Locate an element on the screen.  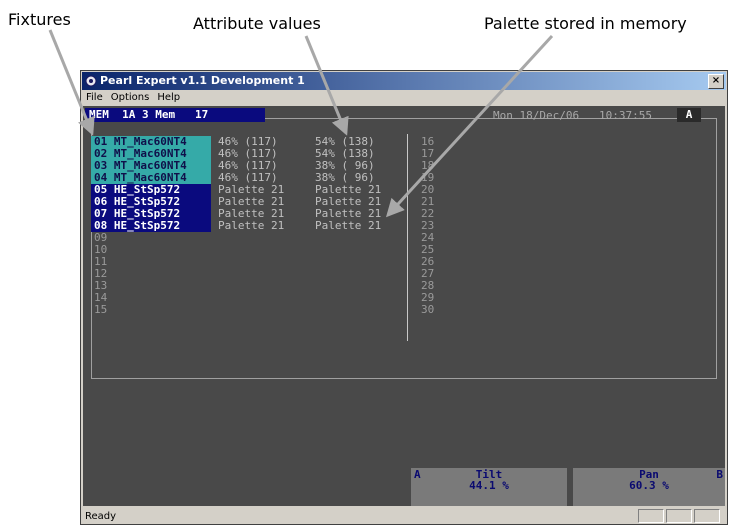
fixture-row: 09 is located at coordinates (243, 238).